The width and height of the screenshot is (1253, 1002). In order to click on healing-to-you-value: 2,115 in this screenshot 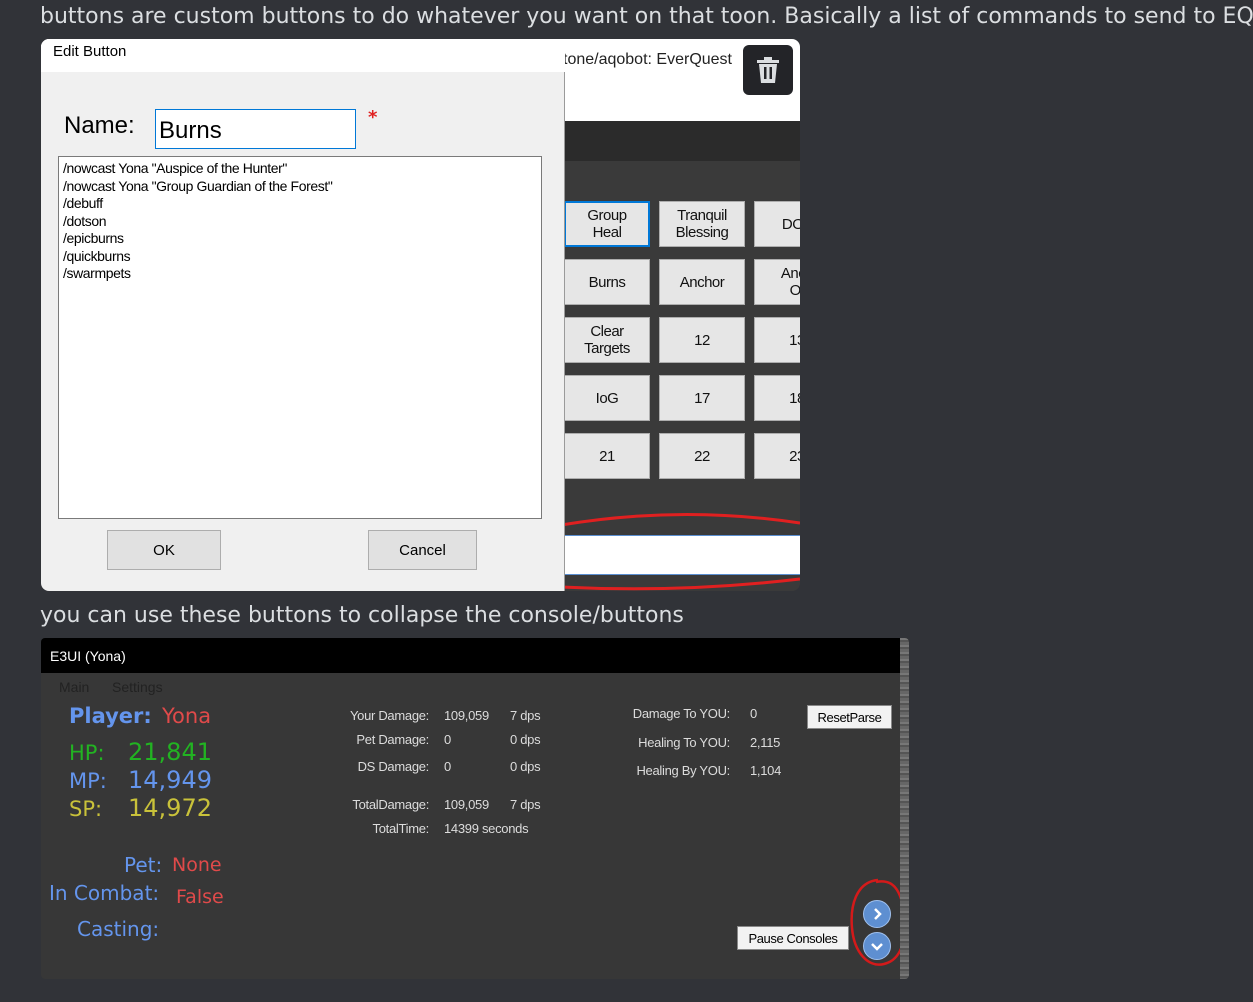, I will do `click(765, 742)`.